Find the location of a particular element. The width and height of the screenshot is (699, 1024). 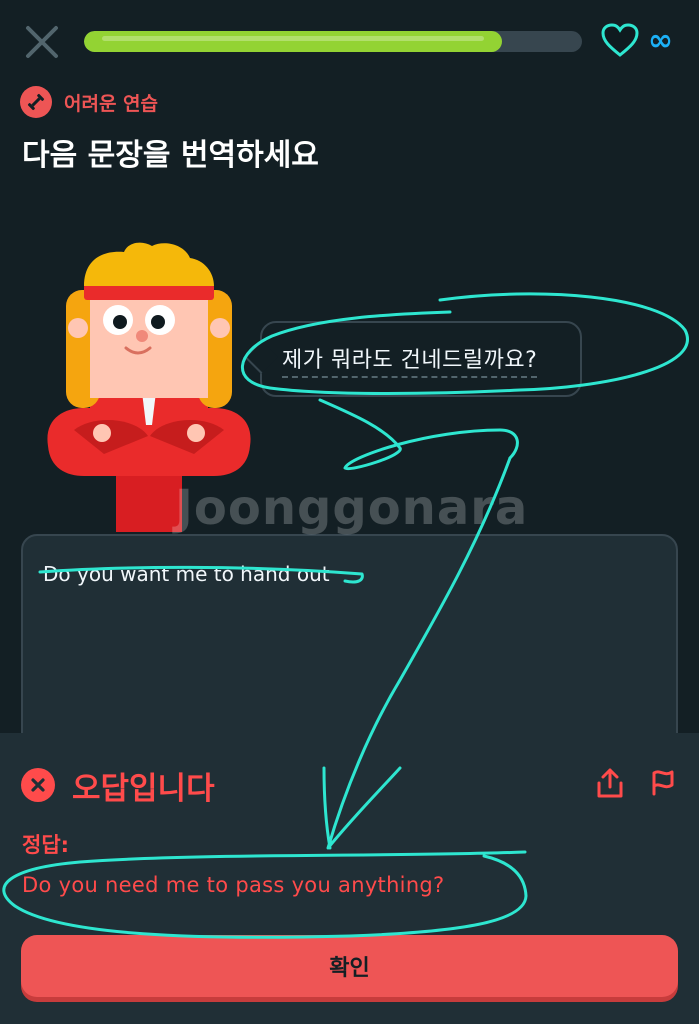

flag-icon is located at coordinates (663, 783).